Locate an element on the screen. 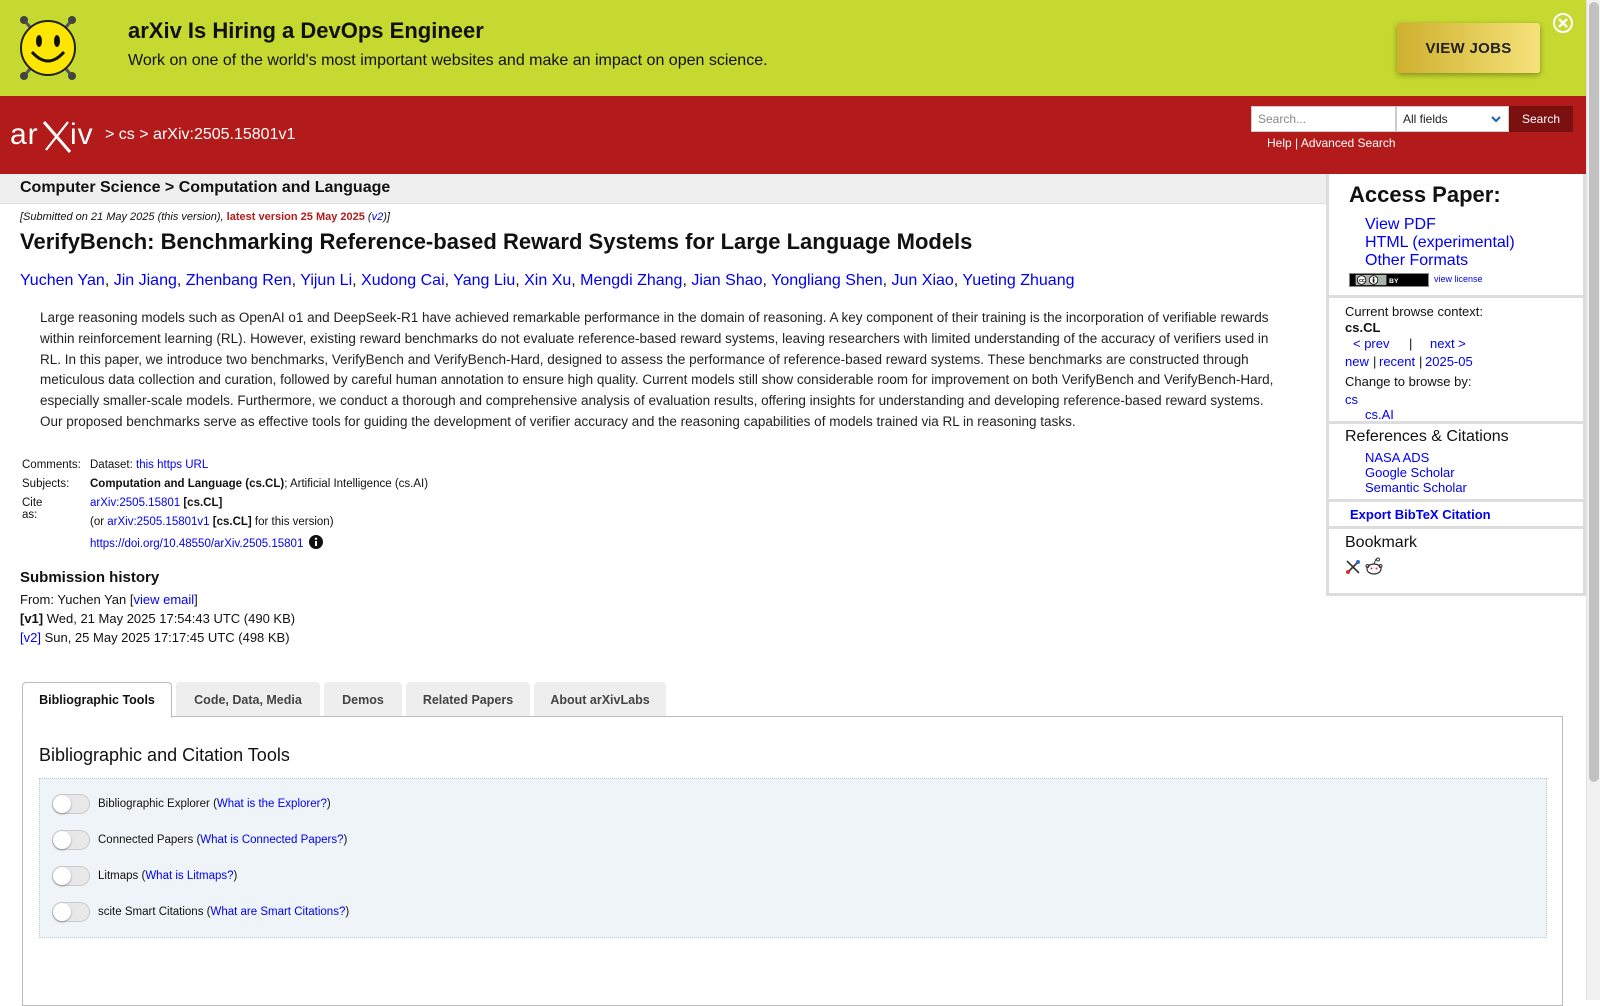  v1-label: [v1] is located at coordinates (32, 618).